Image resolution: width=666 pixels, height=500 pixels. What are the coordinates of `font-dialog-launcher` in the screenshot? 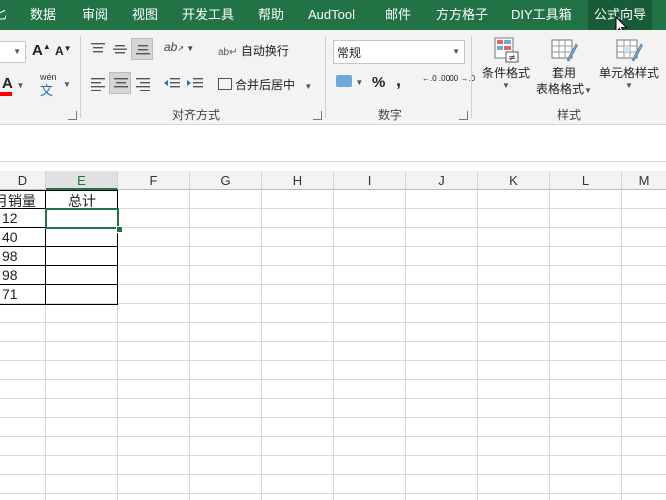 It's located at (72, 115).